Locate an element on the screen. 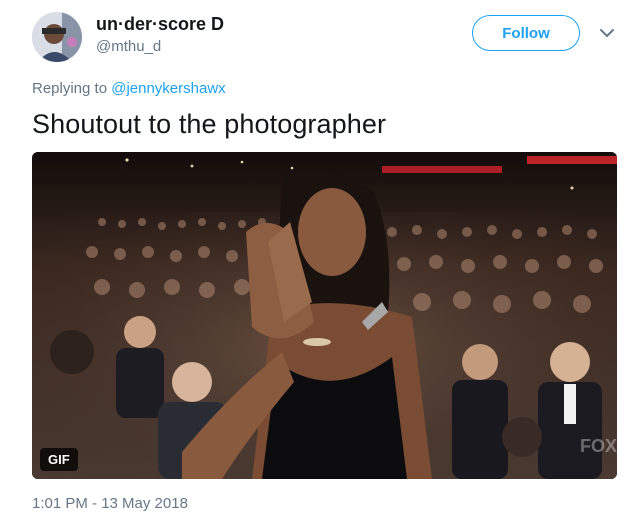  tweet-text: Shoutout to the photographer is located at coordinates (209, 124).